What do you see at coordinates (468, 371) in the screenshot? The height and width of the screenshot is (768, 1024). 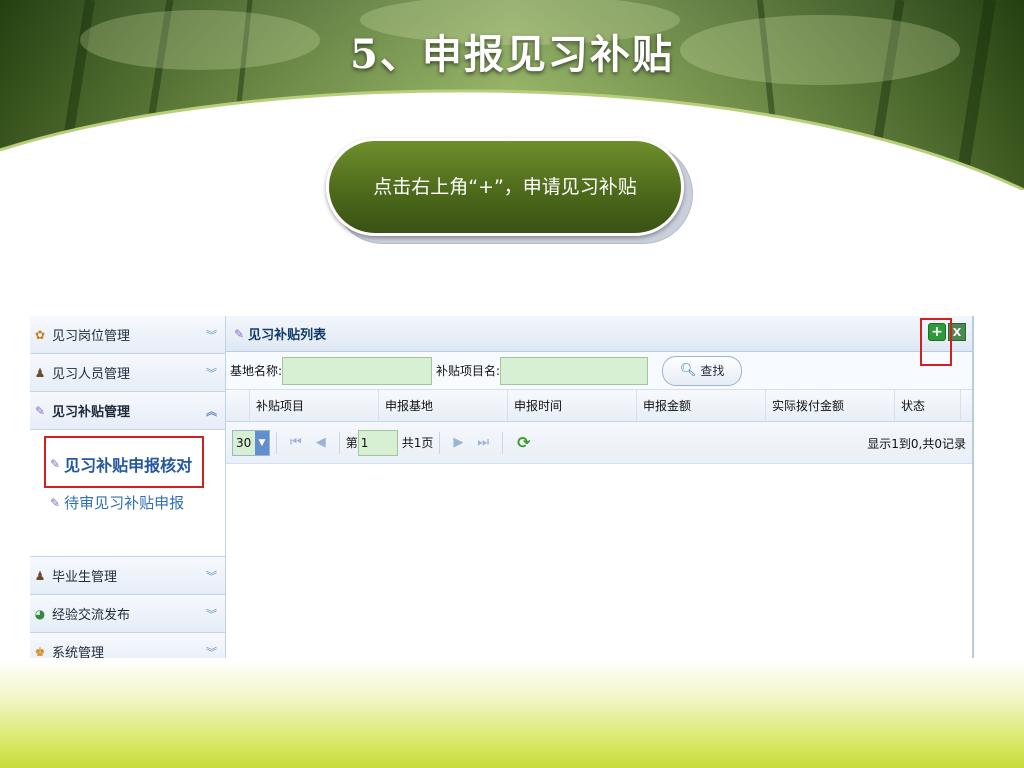 I see `item-name-label: 补贴项目名:` at bounding box center [468, 371].